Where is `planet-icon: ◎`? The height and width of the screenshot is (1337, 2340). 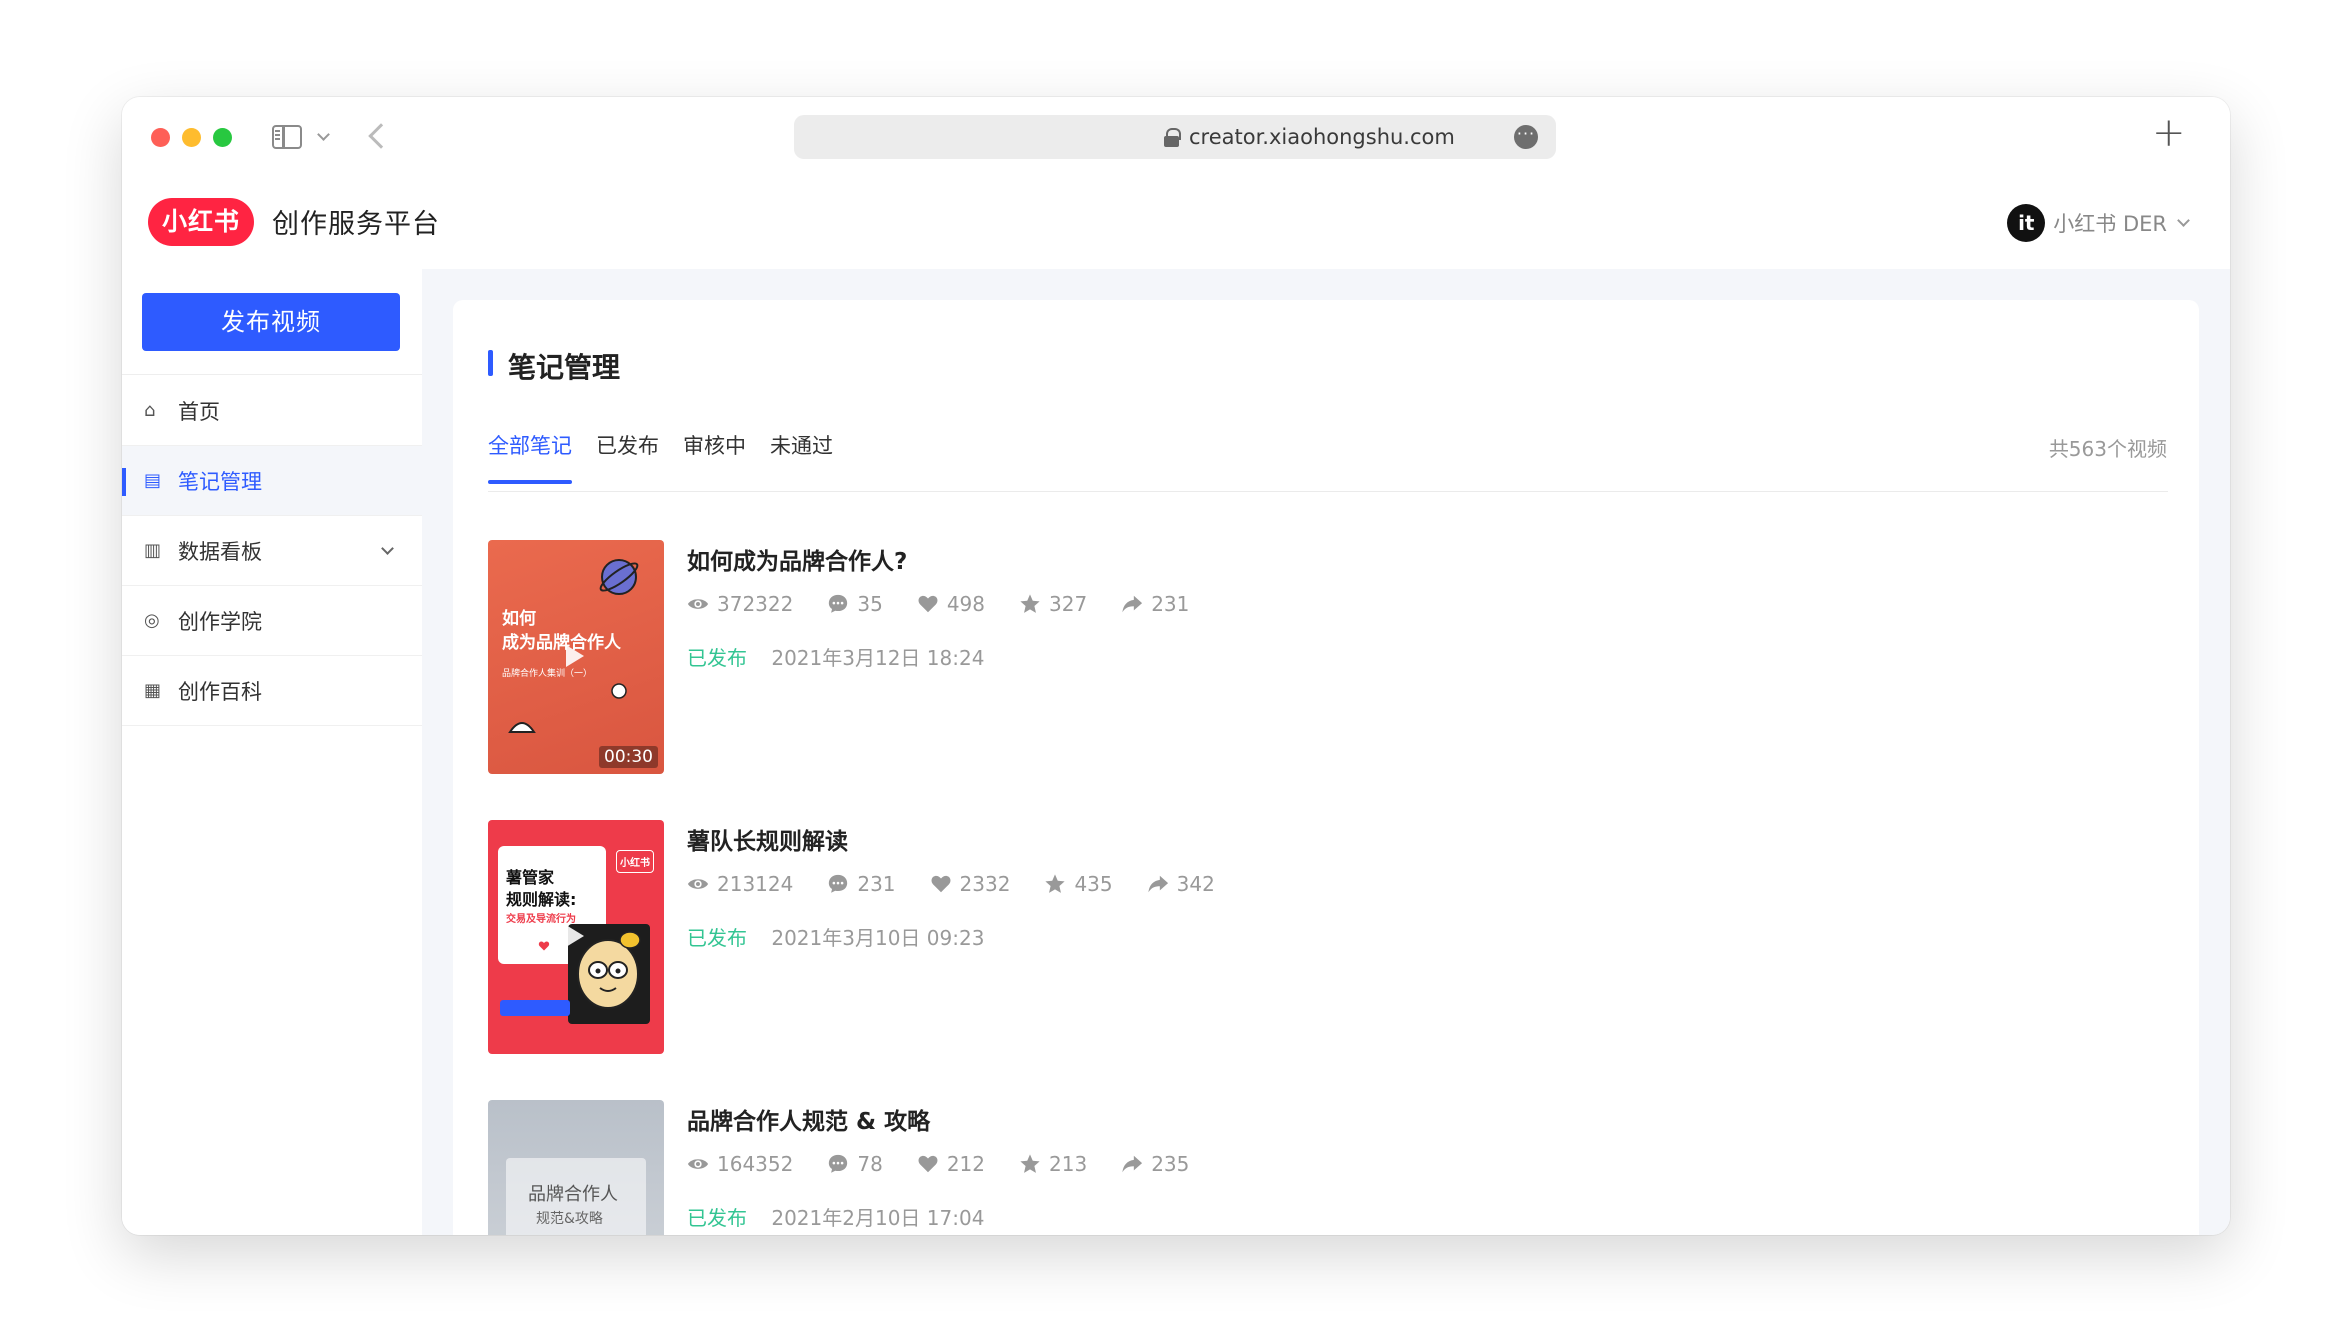 planet-icon: ◎ is located at coordinates (152, 620).